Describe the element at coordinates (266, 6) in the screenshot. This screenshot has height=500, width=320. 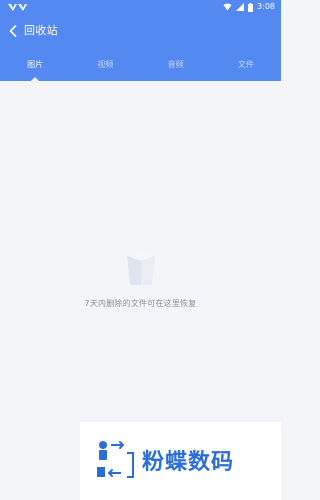
I see `status-time: 3:08` at that location.